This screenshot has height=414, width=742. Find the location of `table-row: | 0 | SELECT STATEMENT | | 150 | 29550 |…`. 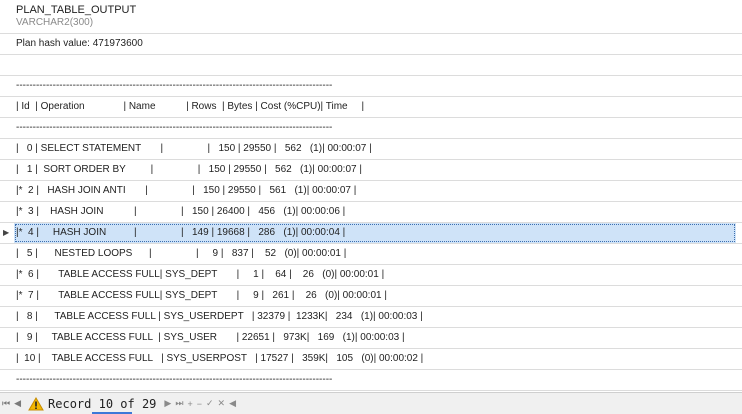

table-row: | 0 | SELECT STATEMENT | | 150 | 29550 |… is located at coordinates (371, 149).